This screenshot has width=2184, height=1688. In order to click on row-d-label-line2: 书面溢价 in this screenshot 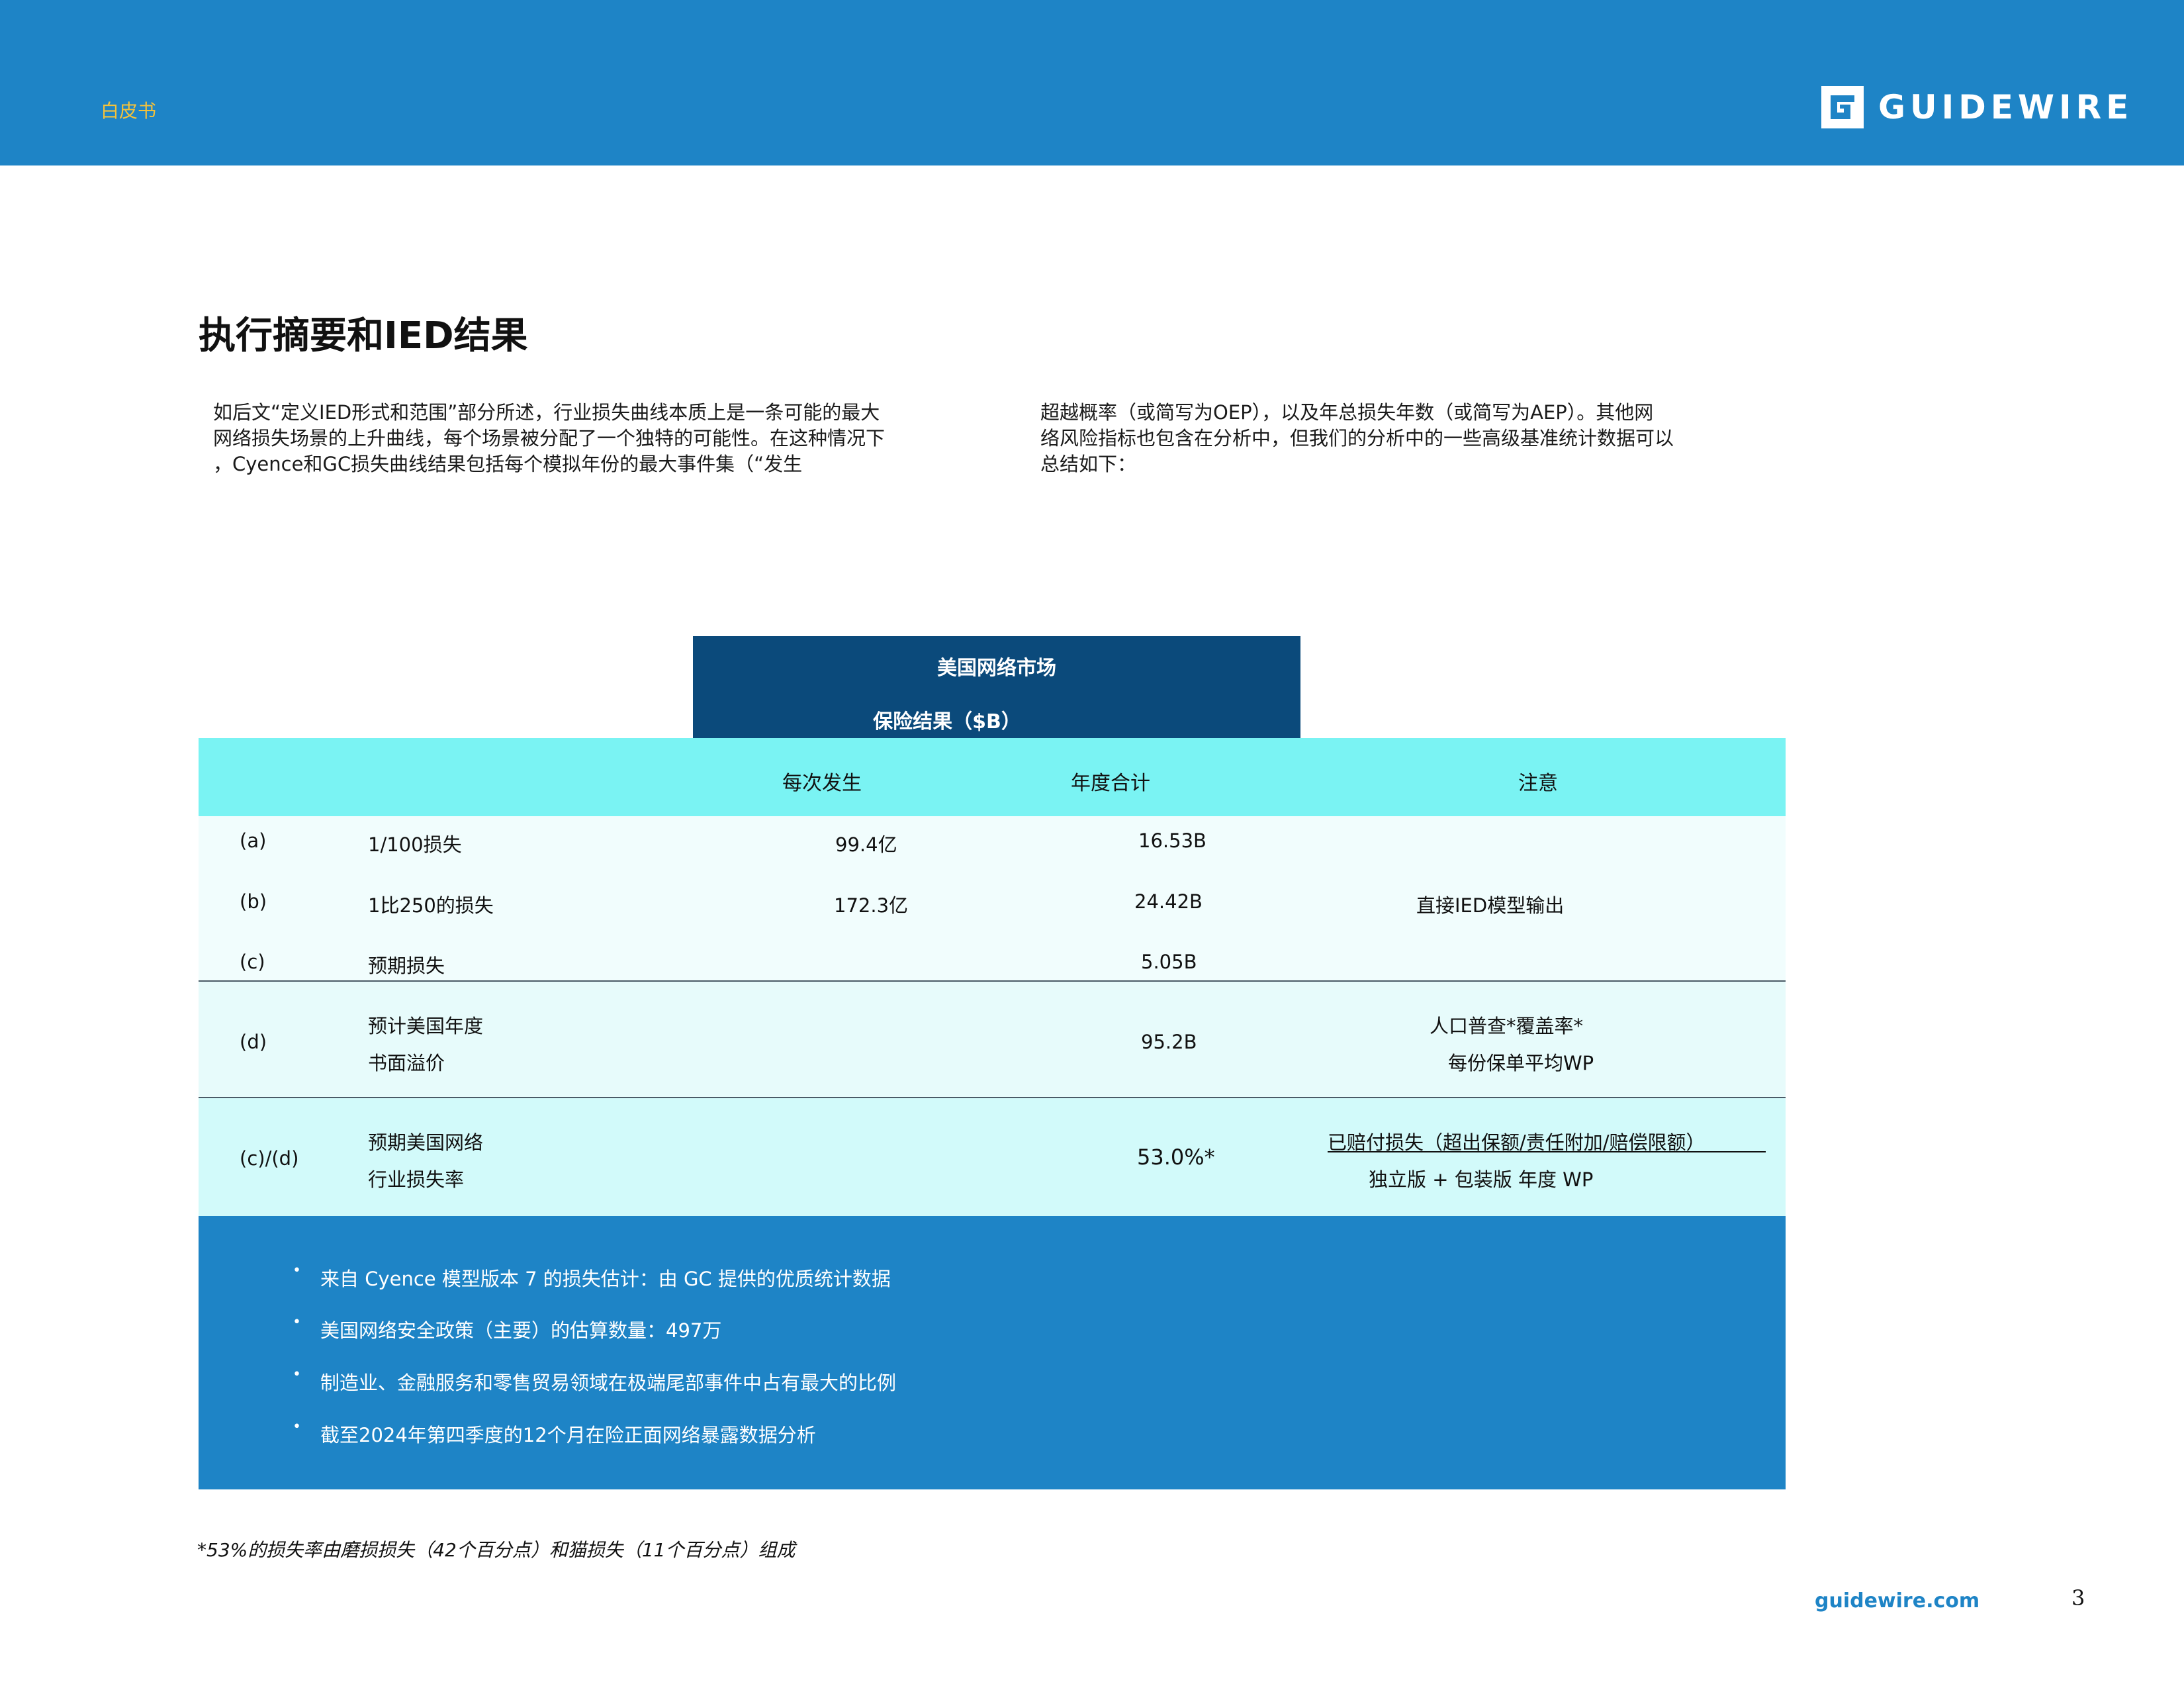, I will do `click(407, 1063)`.